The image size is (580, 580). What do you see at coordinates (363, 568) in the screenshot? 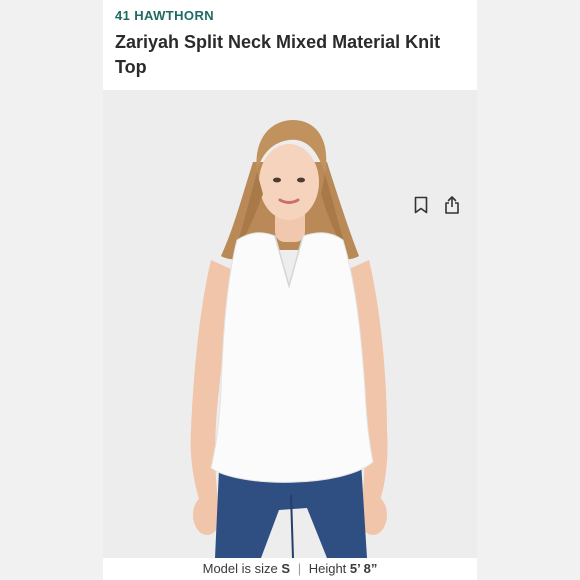
I see `model-height-value: 5’ 8”` at bounding box center [363, 568].